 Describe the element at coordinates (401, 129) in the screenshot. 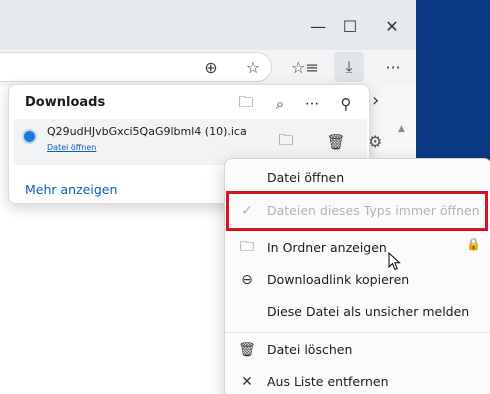

I see `scroll-up-arrow-icon: ▲` at that location.